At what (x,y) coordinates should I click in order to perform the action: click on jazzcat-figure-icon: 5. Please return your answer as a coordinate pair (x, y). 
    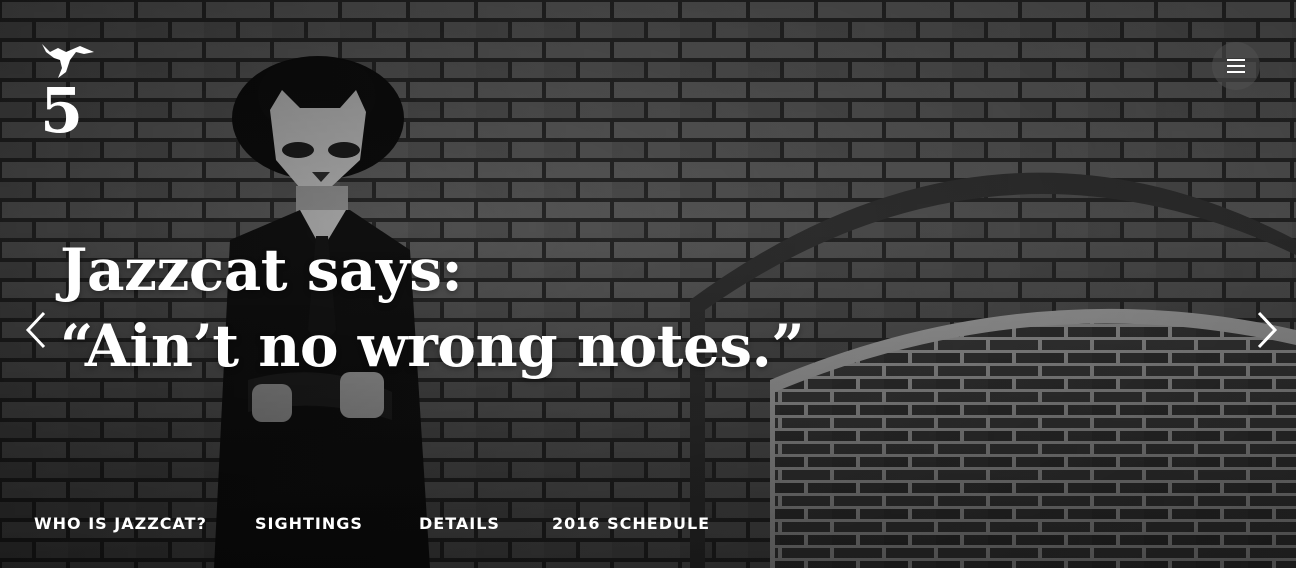
    Looking at the image, I should click on (67, 95).